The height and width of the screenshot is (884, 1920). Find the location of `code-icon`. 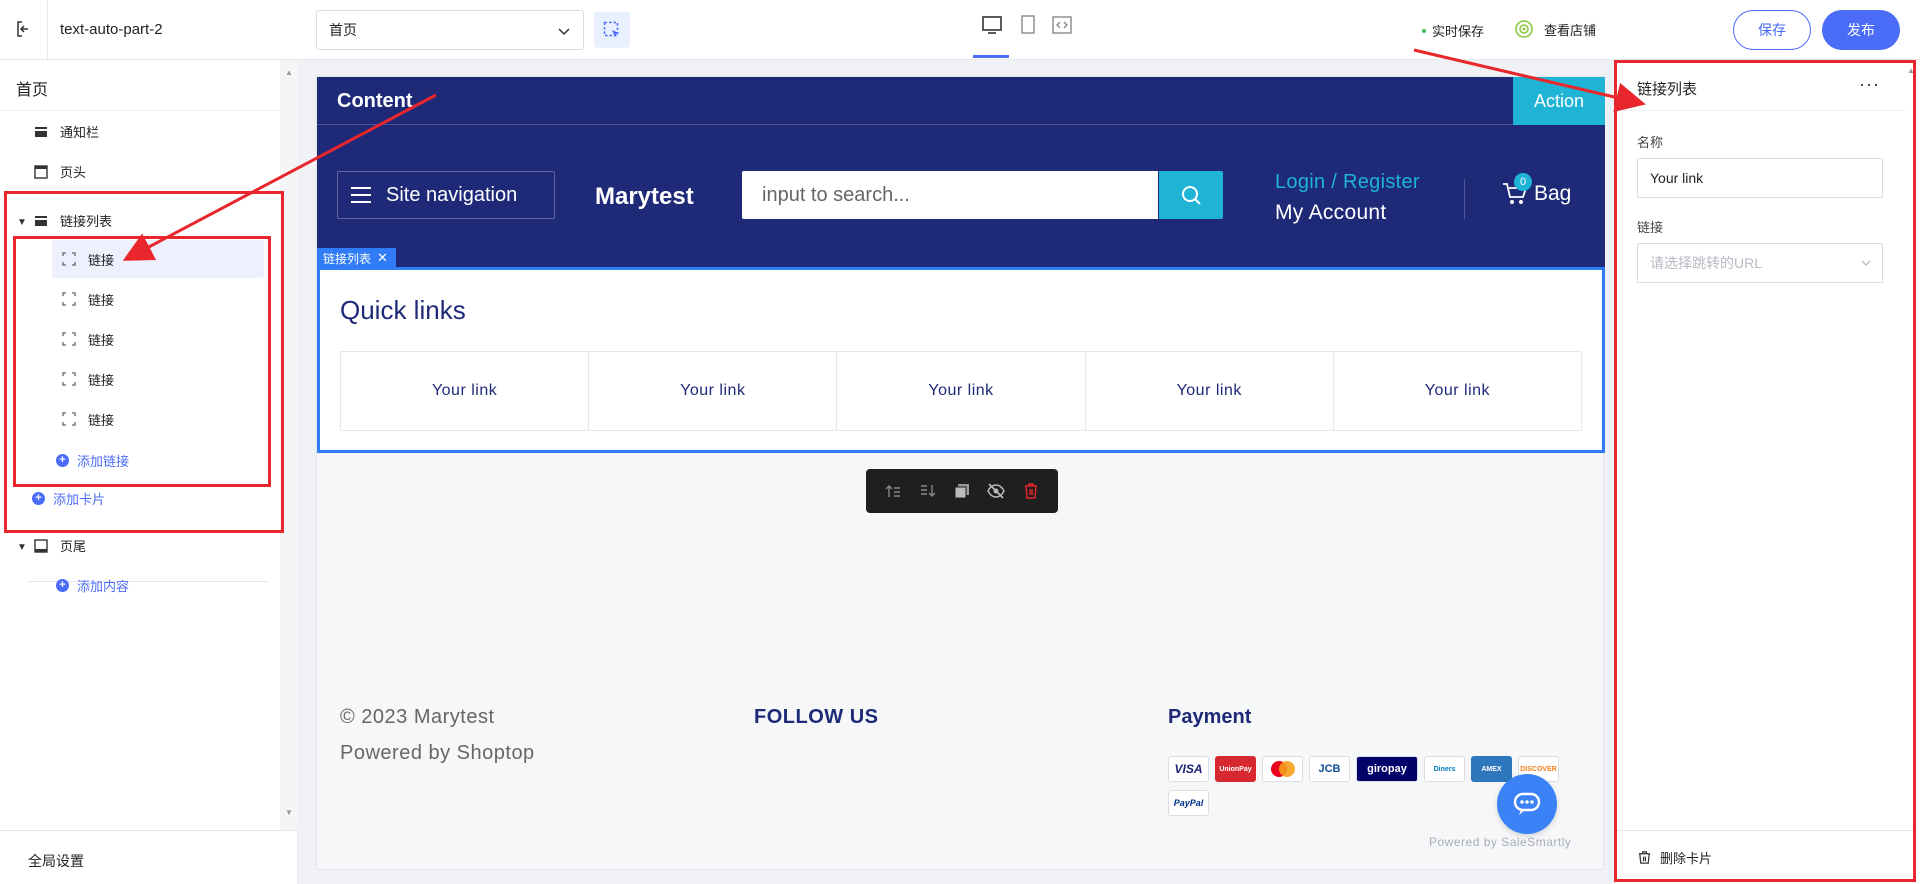

code-icon is located at coordinates (1062, 25).